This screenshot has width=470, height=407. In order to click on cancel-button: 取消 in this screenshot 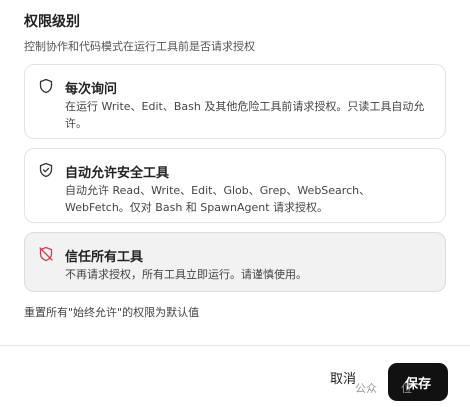, I will do `click(343, 377)`.